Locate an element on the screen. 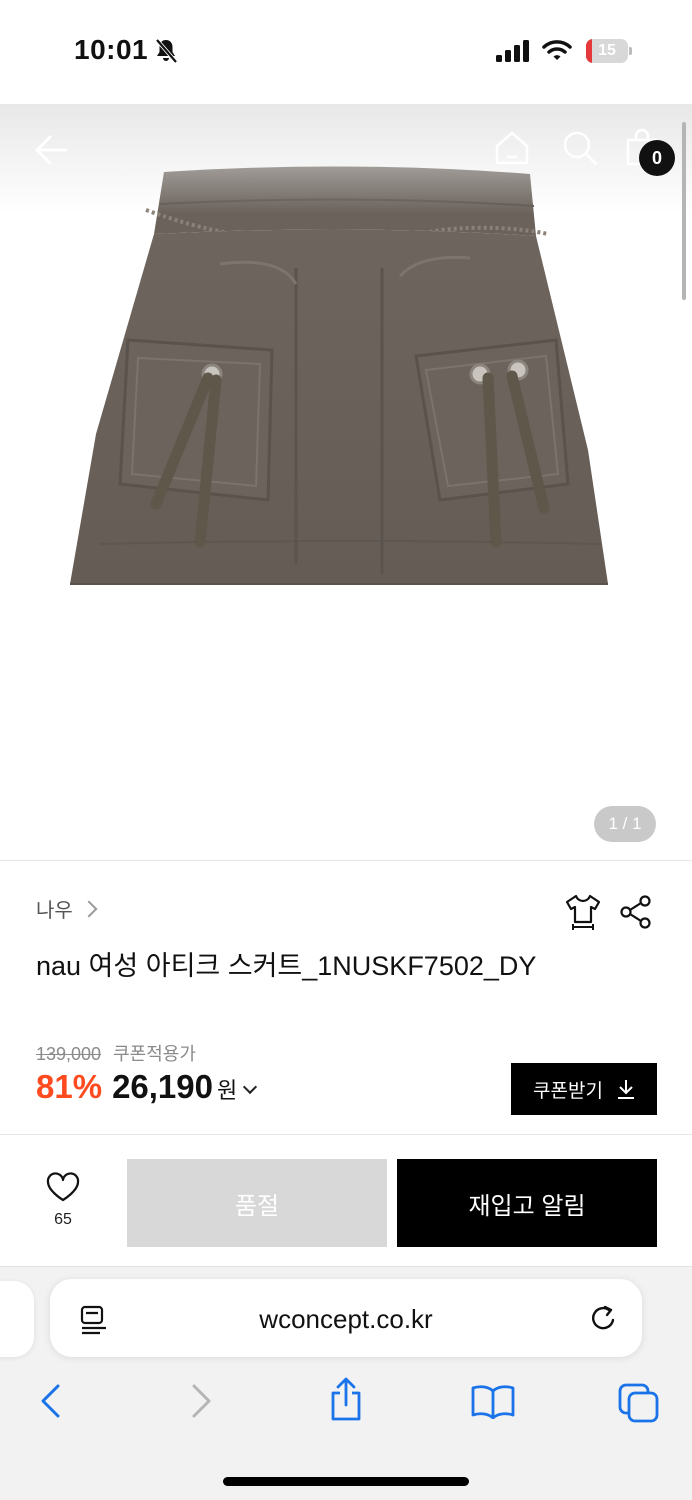  currency-unit: 원 is located at coordinates (227, 1090).